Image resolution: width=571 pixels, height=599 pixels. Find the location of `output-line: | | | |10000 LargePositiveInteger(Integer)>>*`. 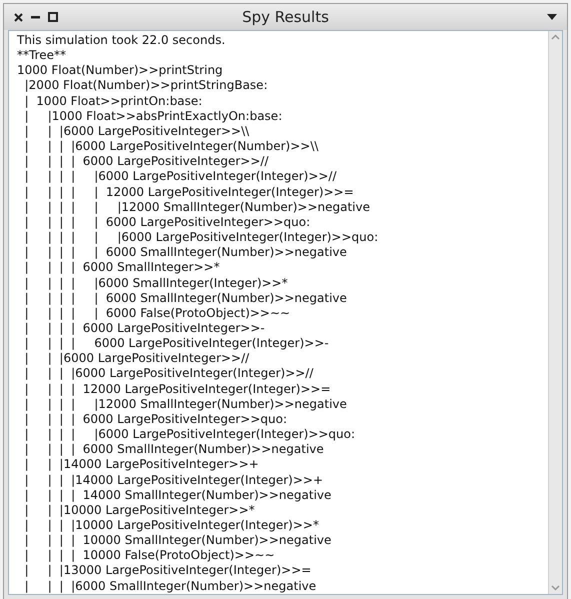

output-line: | | | |10000 LargePositiveInteger(Integer)>>* is located at coordinates (171, 526).